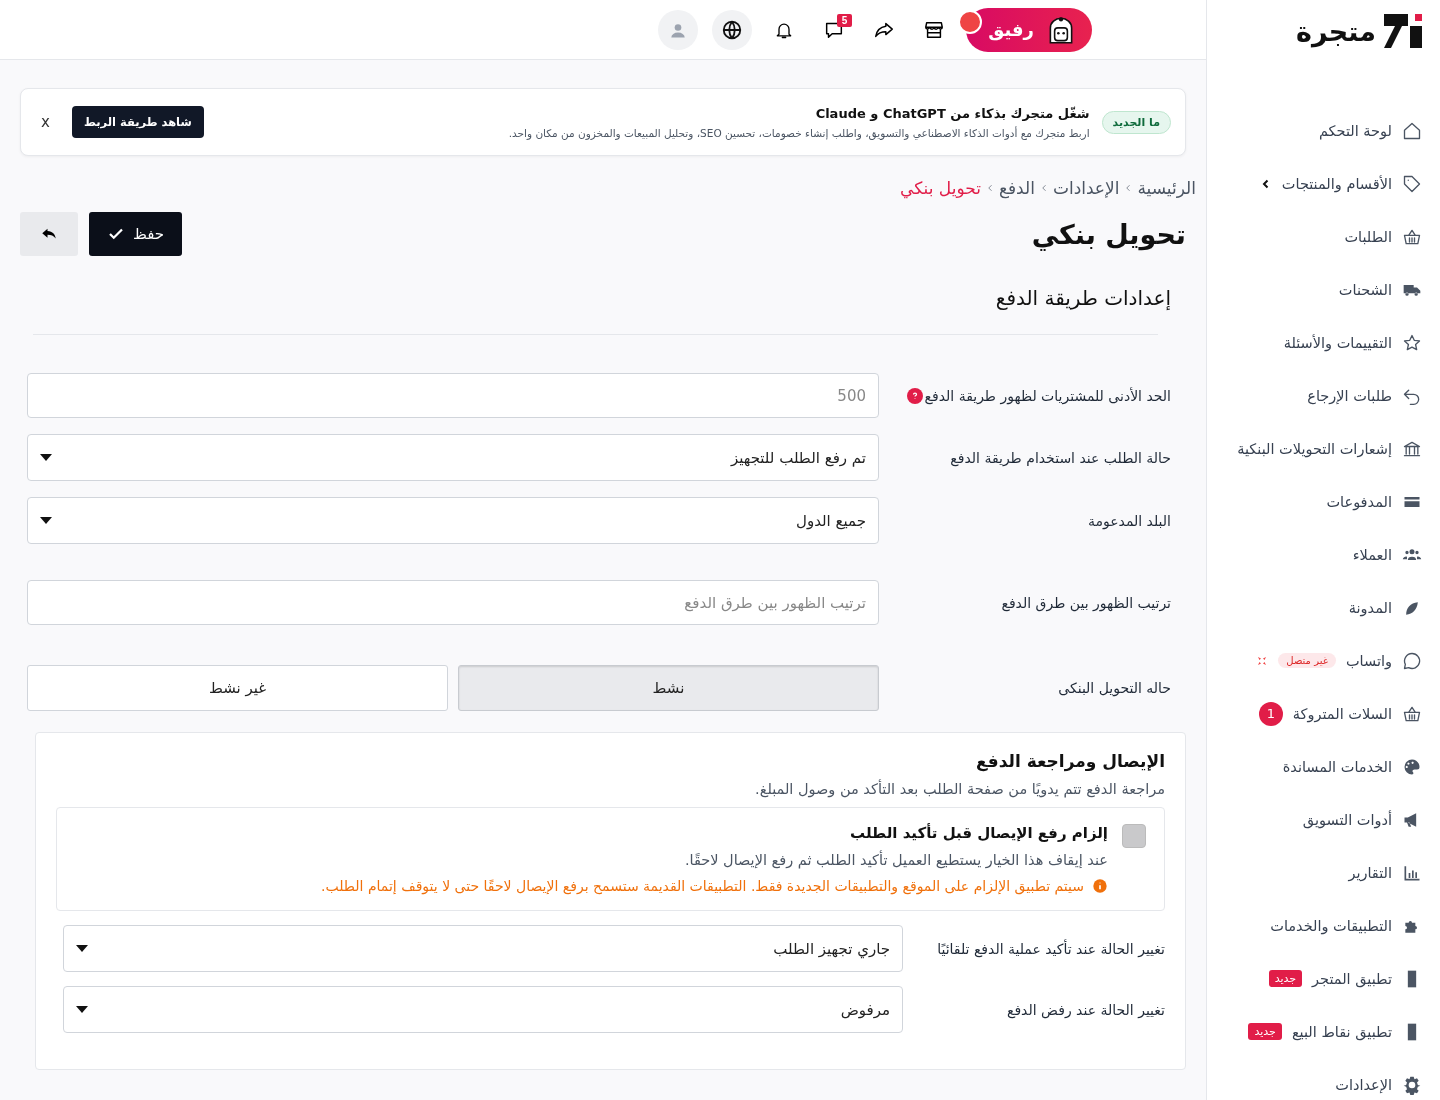  I want to click on field-label: البلد المدعومة, so click(1129, 520).